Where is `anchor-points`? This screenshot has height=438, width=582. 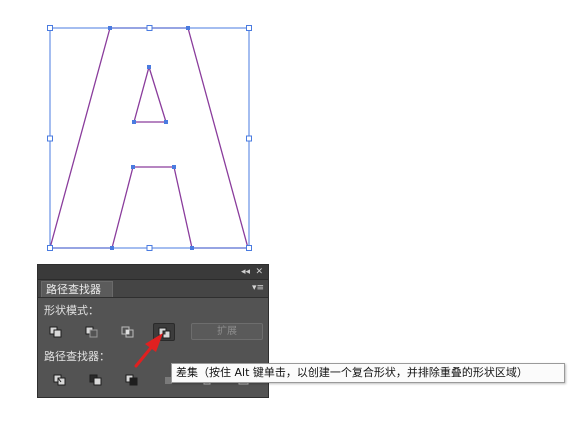 anchor-points is located at coordinates (151, 138).